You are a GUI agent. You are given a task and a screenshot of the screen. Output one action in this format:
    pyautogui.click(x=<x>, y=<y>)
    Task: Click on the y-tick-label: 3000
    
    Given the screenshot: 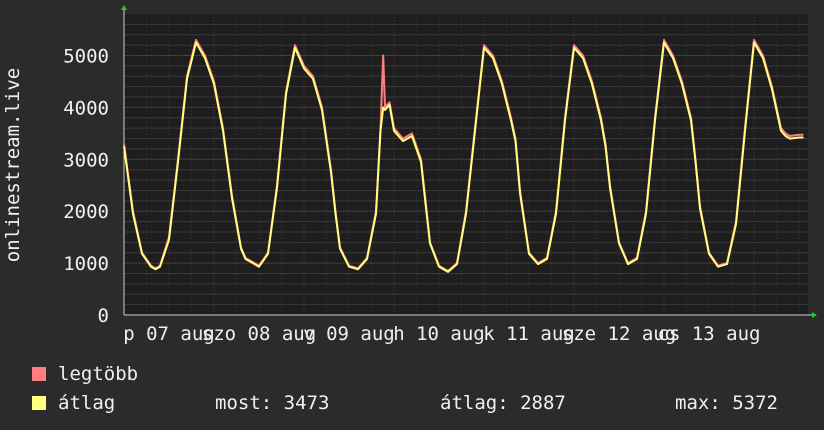 What is the action you would take?
    pyautogui.click(x=86, y=160)
    